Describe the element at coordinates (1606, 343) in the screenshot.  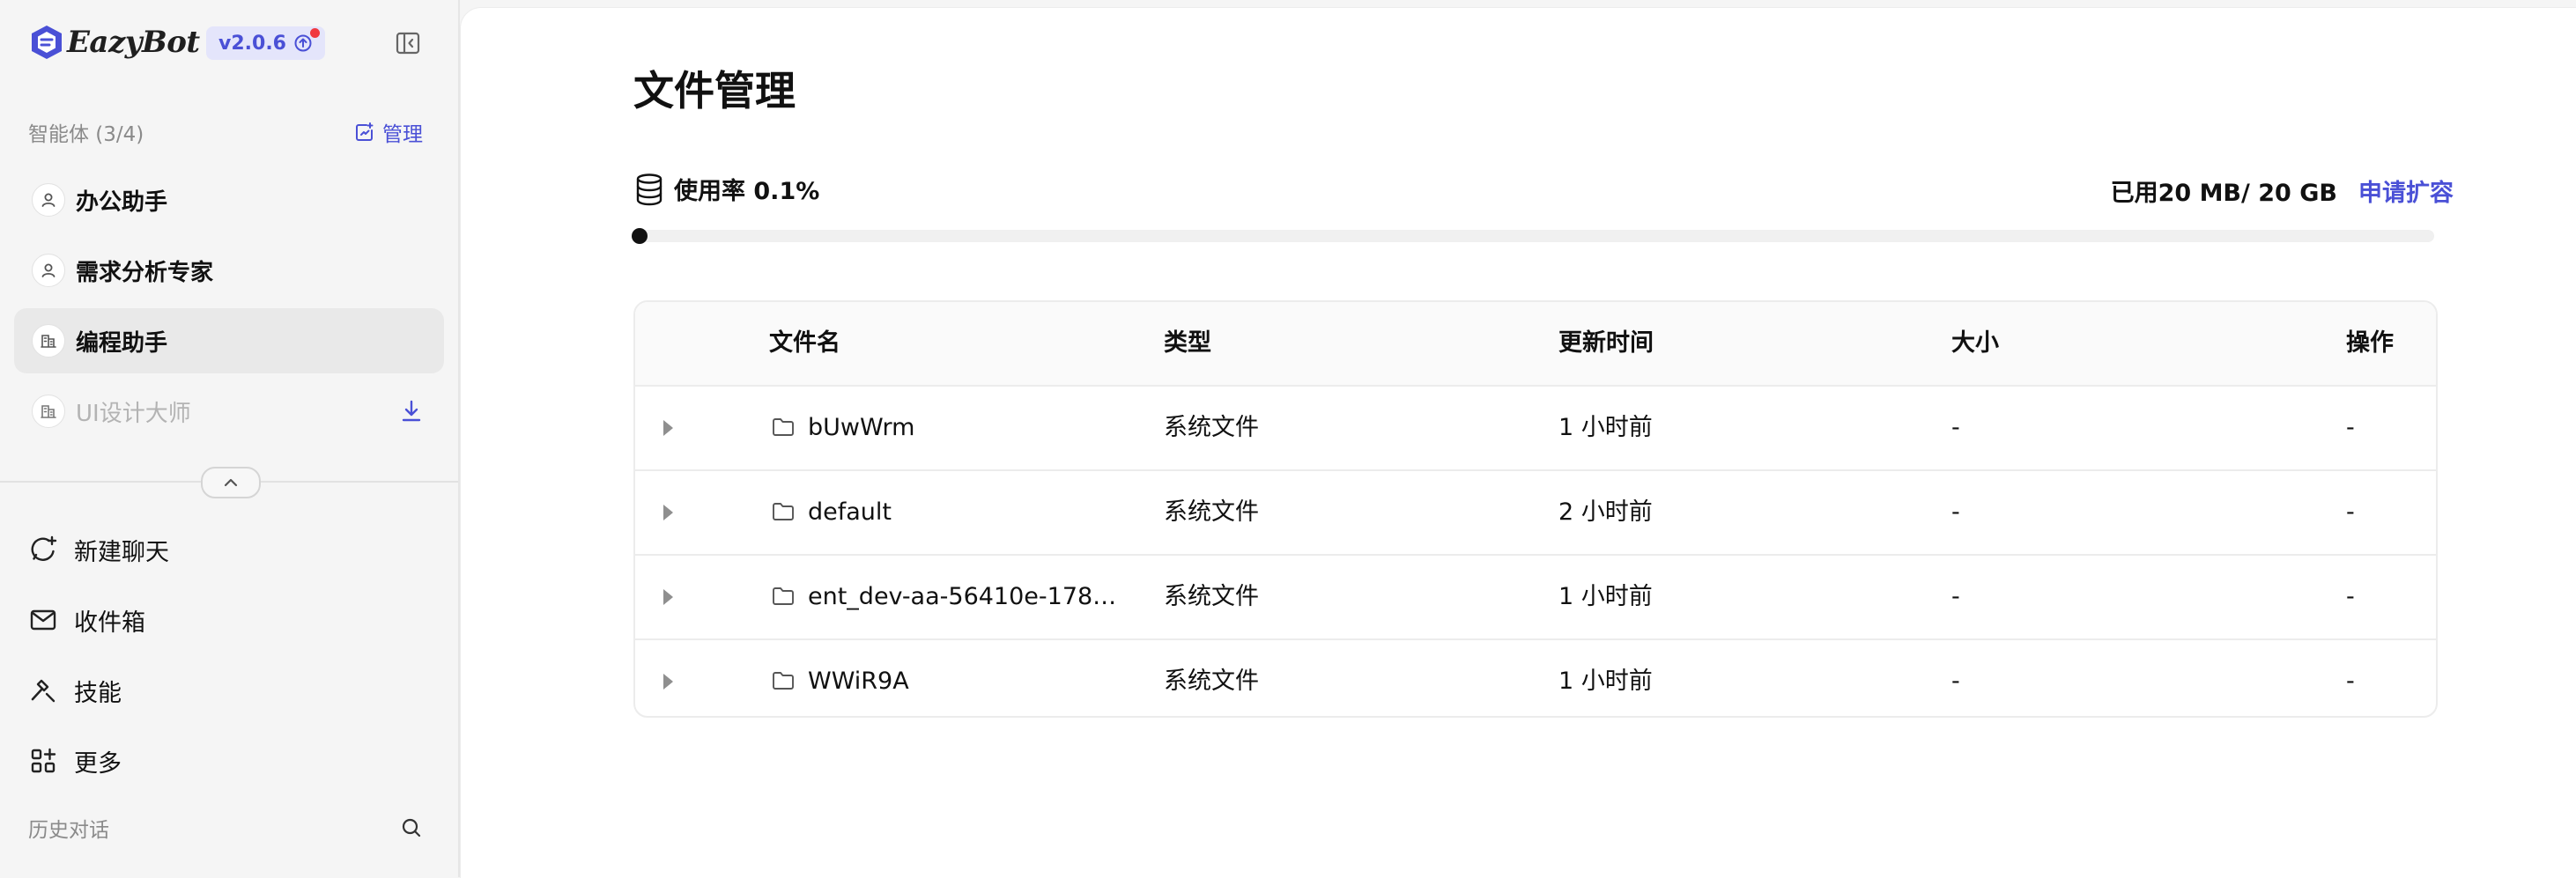
I see `column-header-updated: 更新时间` at that location.